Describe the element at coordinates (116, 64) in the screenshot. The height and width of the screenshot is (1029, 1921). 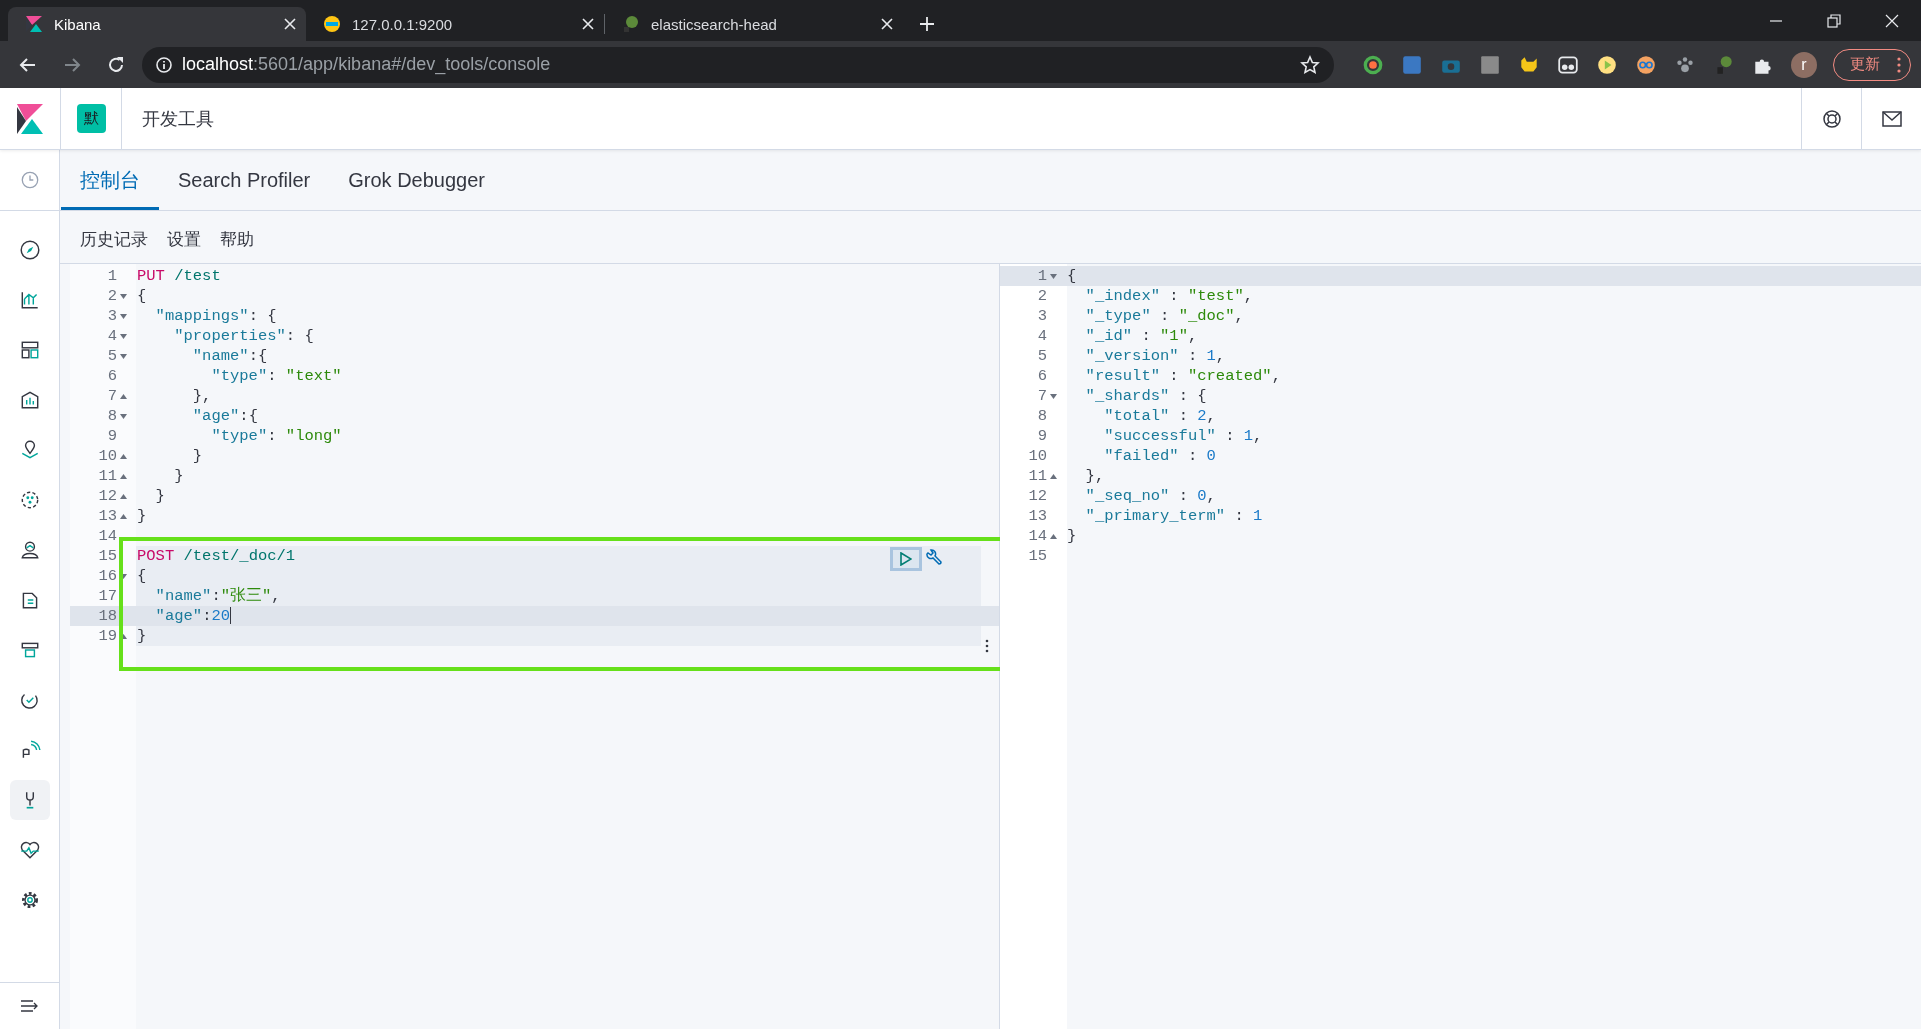
I see `reload-icon` at that location.